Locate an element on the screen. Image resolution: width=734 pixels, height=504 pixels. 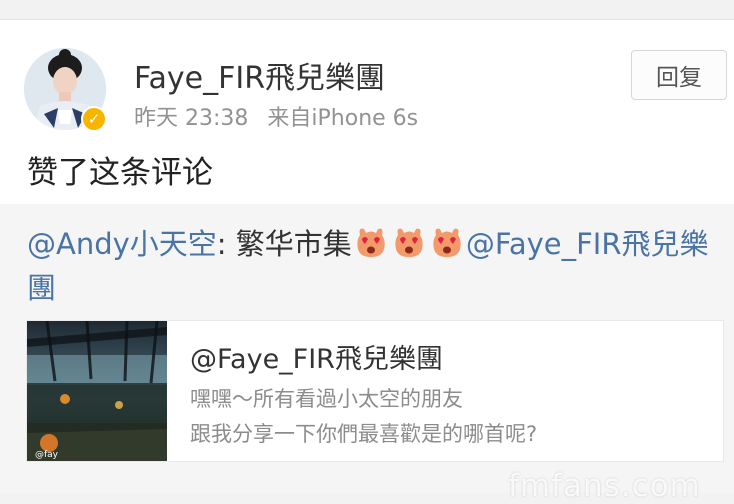
post-time: 昨天 23:38 is located at coordinates (191, 118).